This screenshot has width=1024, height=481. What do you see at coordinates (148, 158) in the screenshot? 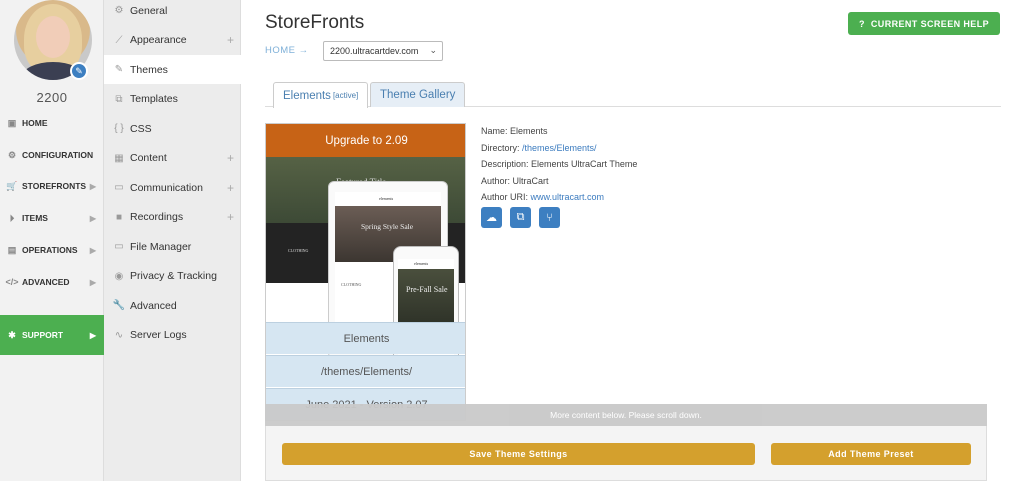
I see `sub-nav-item-label: Content` at bounding box center [148, 158].